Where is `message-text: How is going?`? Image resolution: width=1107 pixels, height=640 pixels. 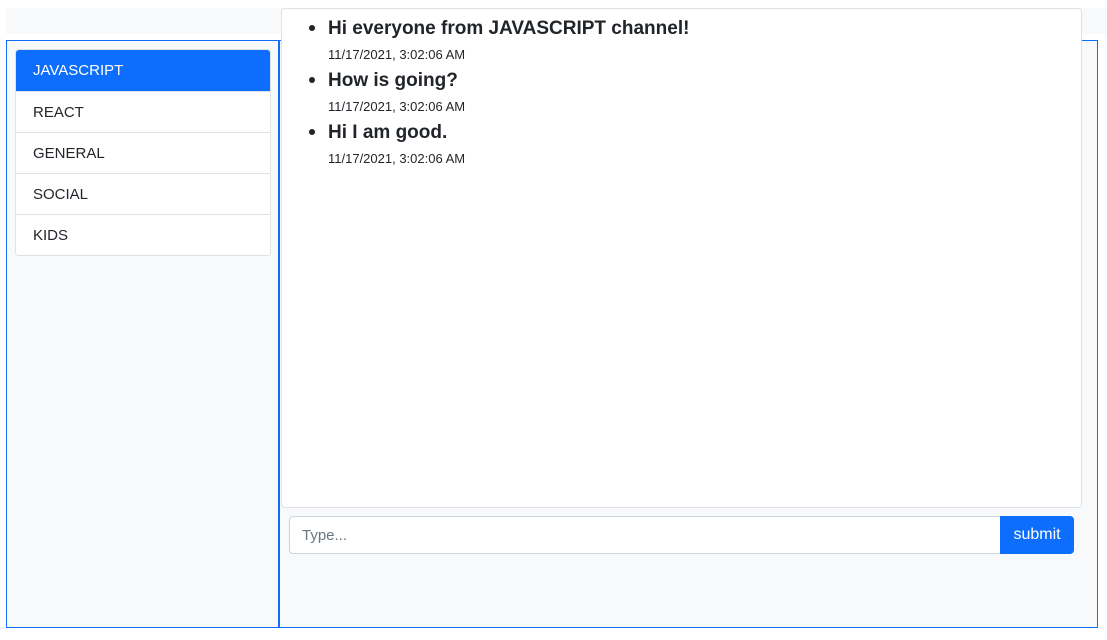 message-text: How is going? is located at coordinates (393, 80).